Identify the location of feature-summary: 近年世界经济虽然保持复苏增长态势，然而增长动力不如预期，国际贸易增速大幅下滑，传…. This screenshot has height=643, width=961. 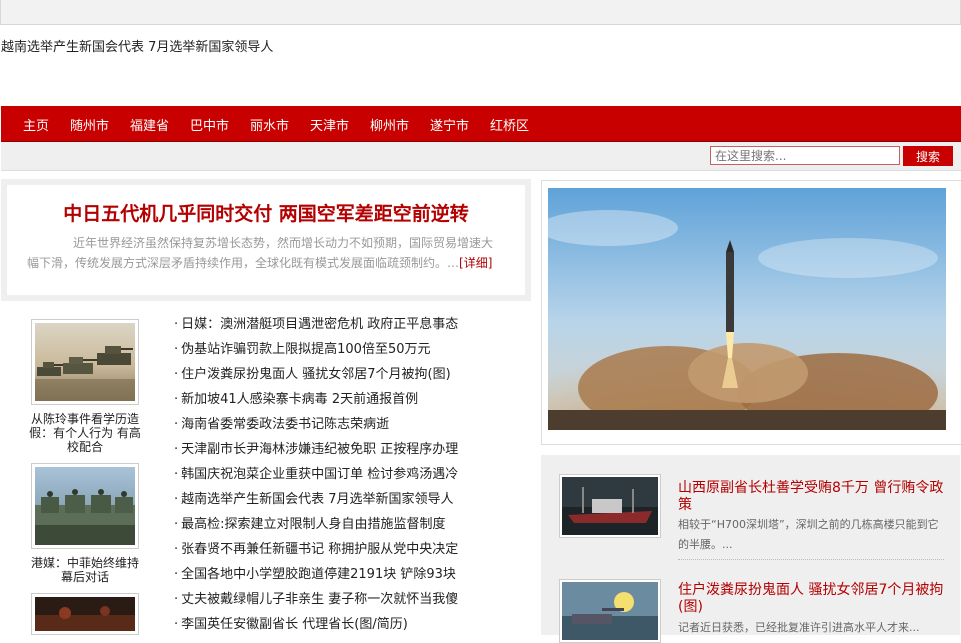
(263, 253).